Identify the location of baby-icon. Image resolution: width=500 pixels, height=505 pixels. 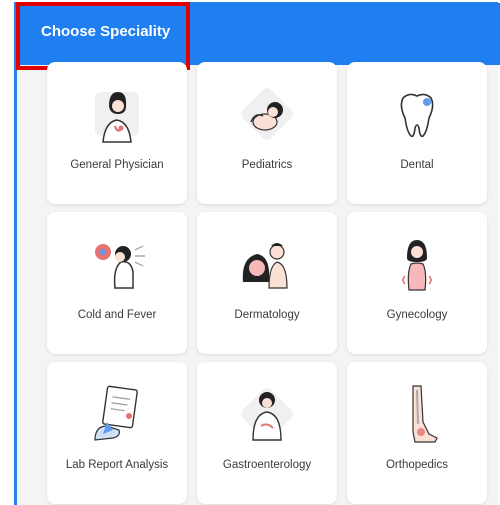
(267, 114).